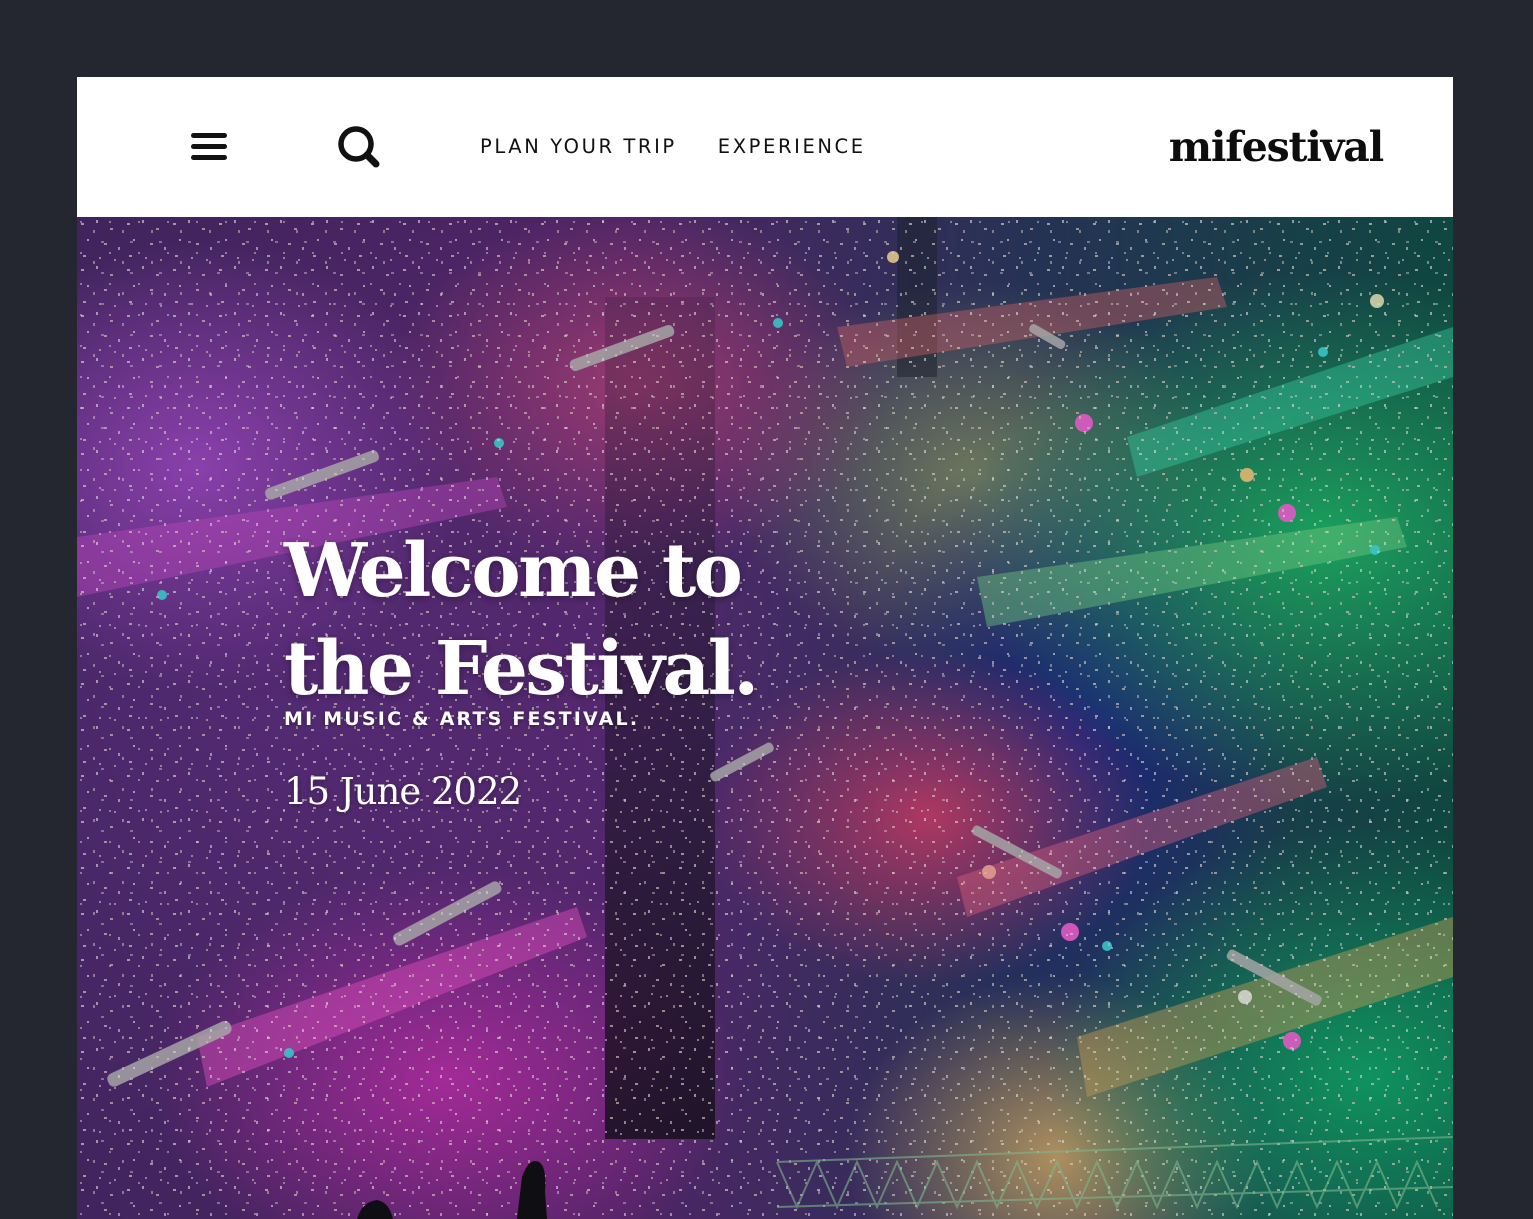 This screenshot has width=1533, height=1219. I want to click on search-icon, so click(359, 147).